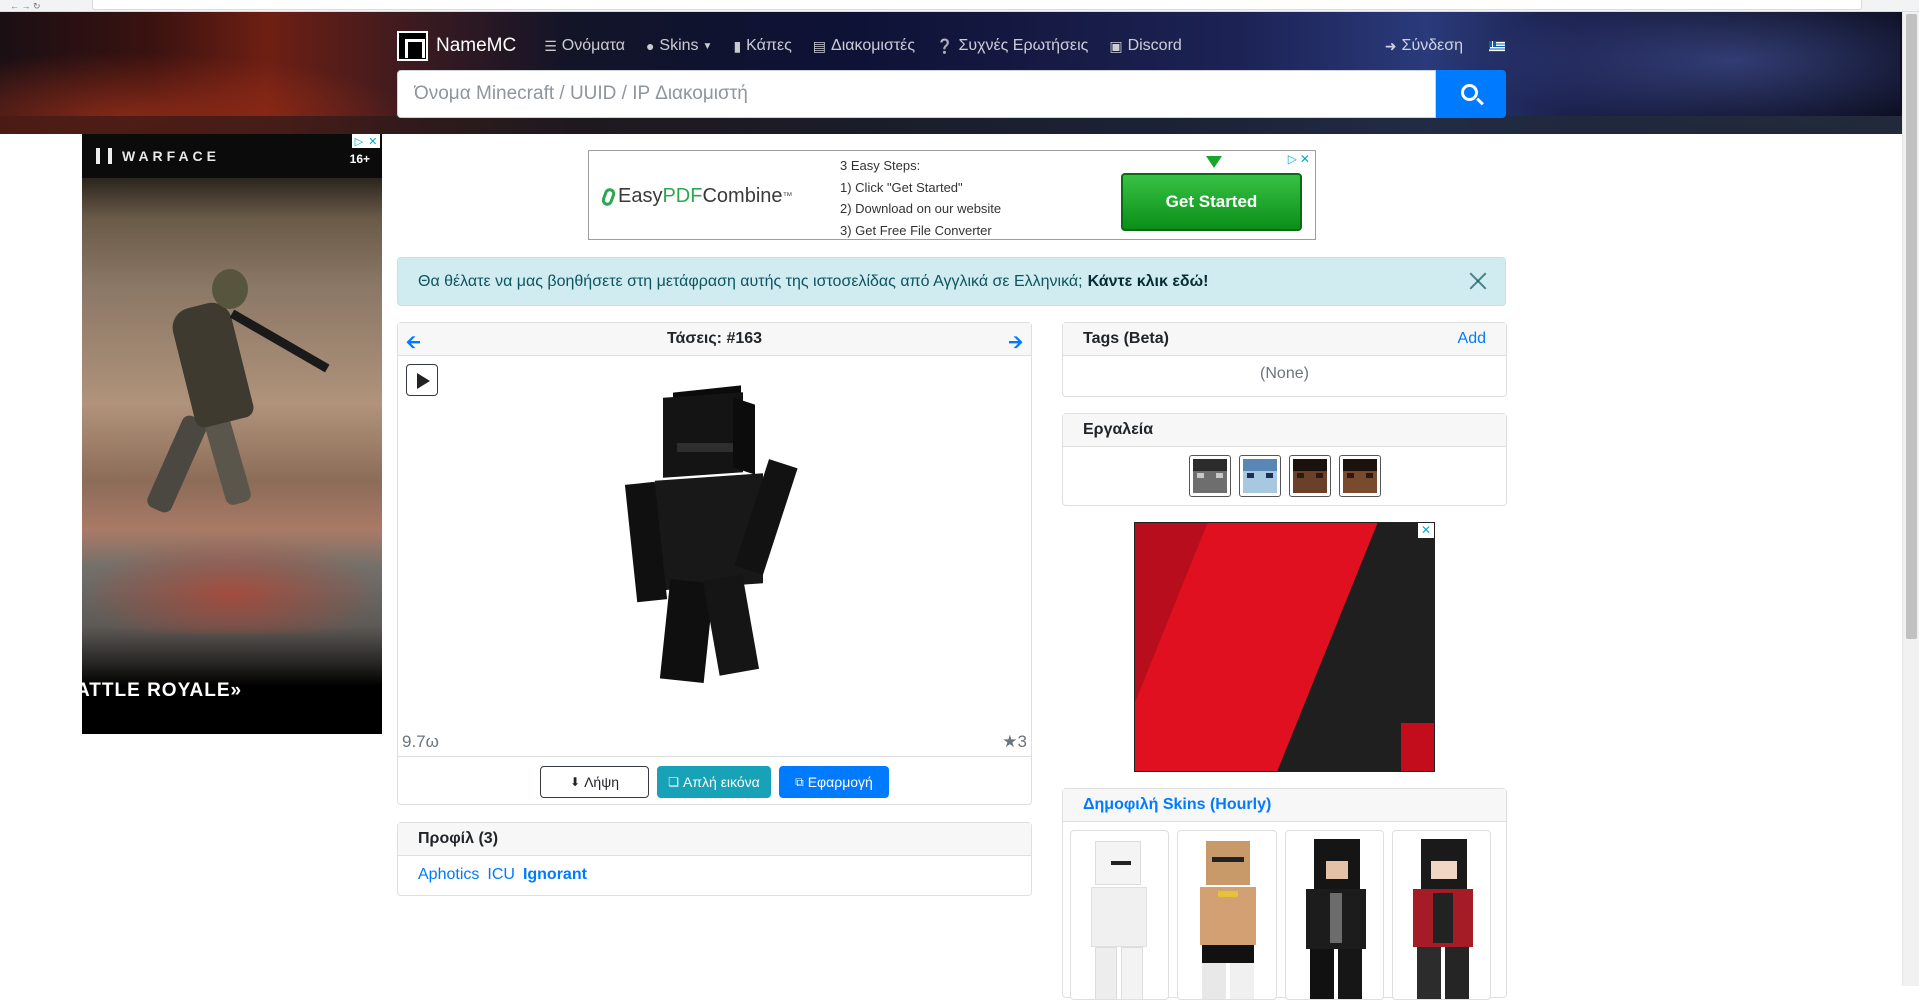 The width and height of the screenshot is (1919, 1000). What do you see at coordinates (1209, 476) in the screenshot?
I see `skin-head-gray-icon` at bounding box center [1209, 476].